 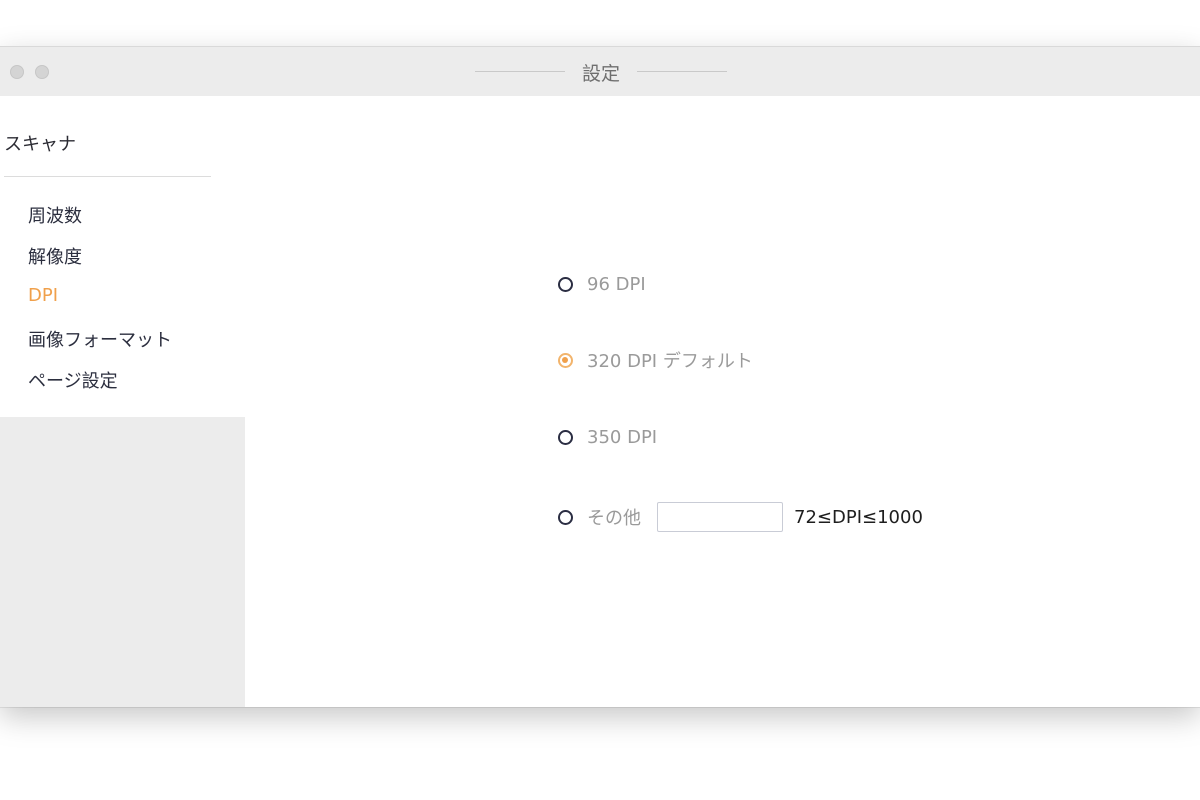 I want to click on dpi-option-label: 96 DPI, so click(x=616, y=284).